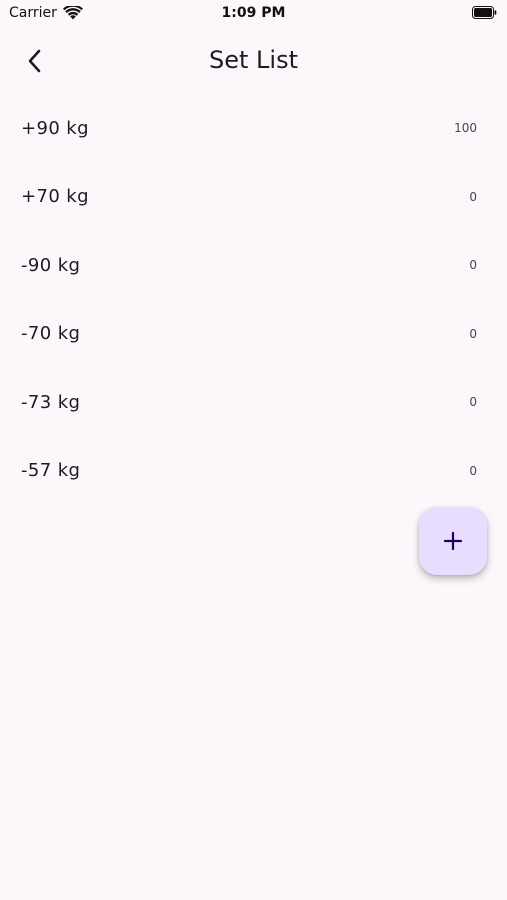  Describe the element at coordinates (253, 471) in the screenshot. I see `set-row: -57 kg 0` at that location.